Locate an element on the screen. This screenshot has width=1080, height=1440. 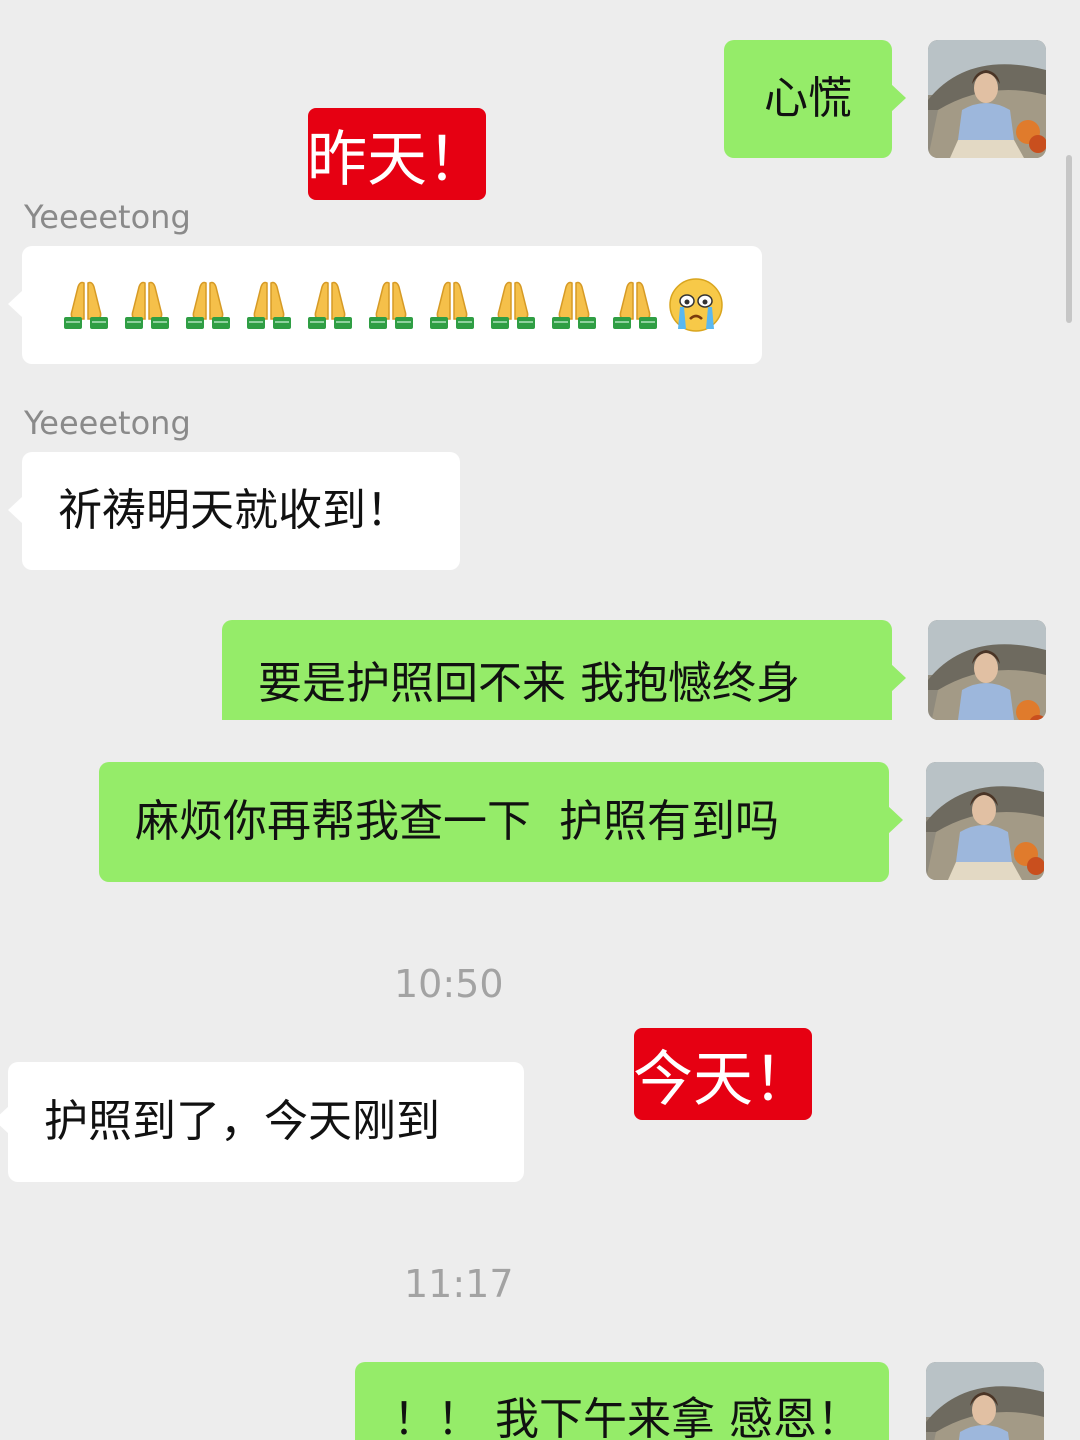
message-bubble-incoming is located at coordinates (385, 305).